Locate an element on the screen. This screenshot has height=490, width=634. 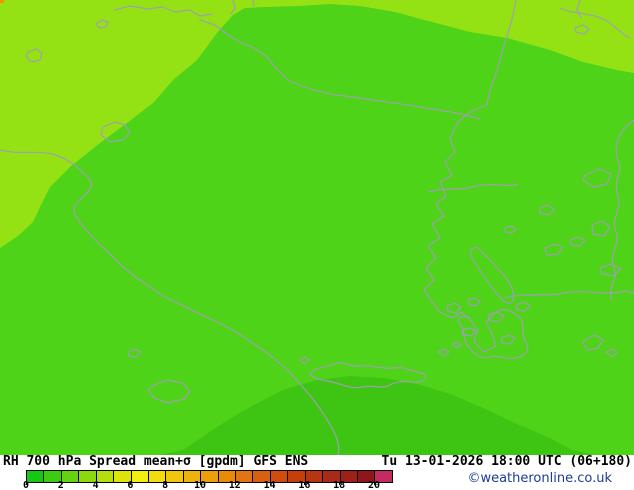
tick-label: 4 is located at coordinates (95, 485).